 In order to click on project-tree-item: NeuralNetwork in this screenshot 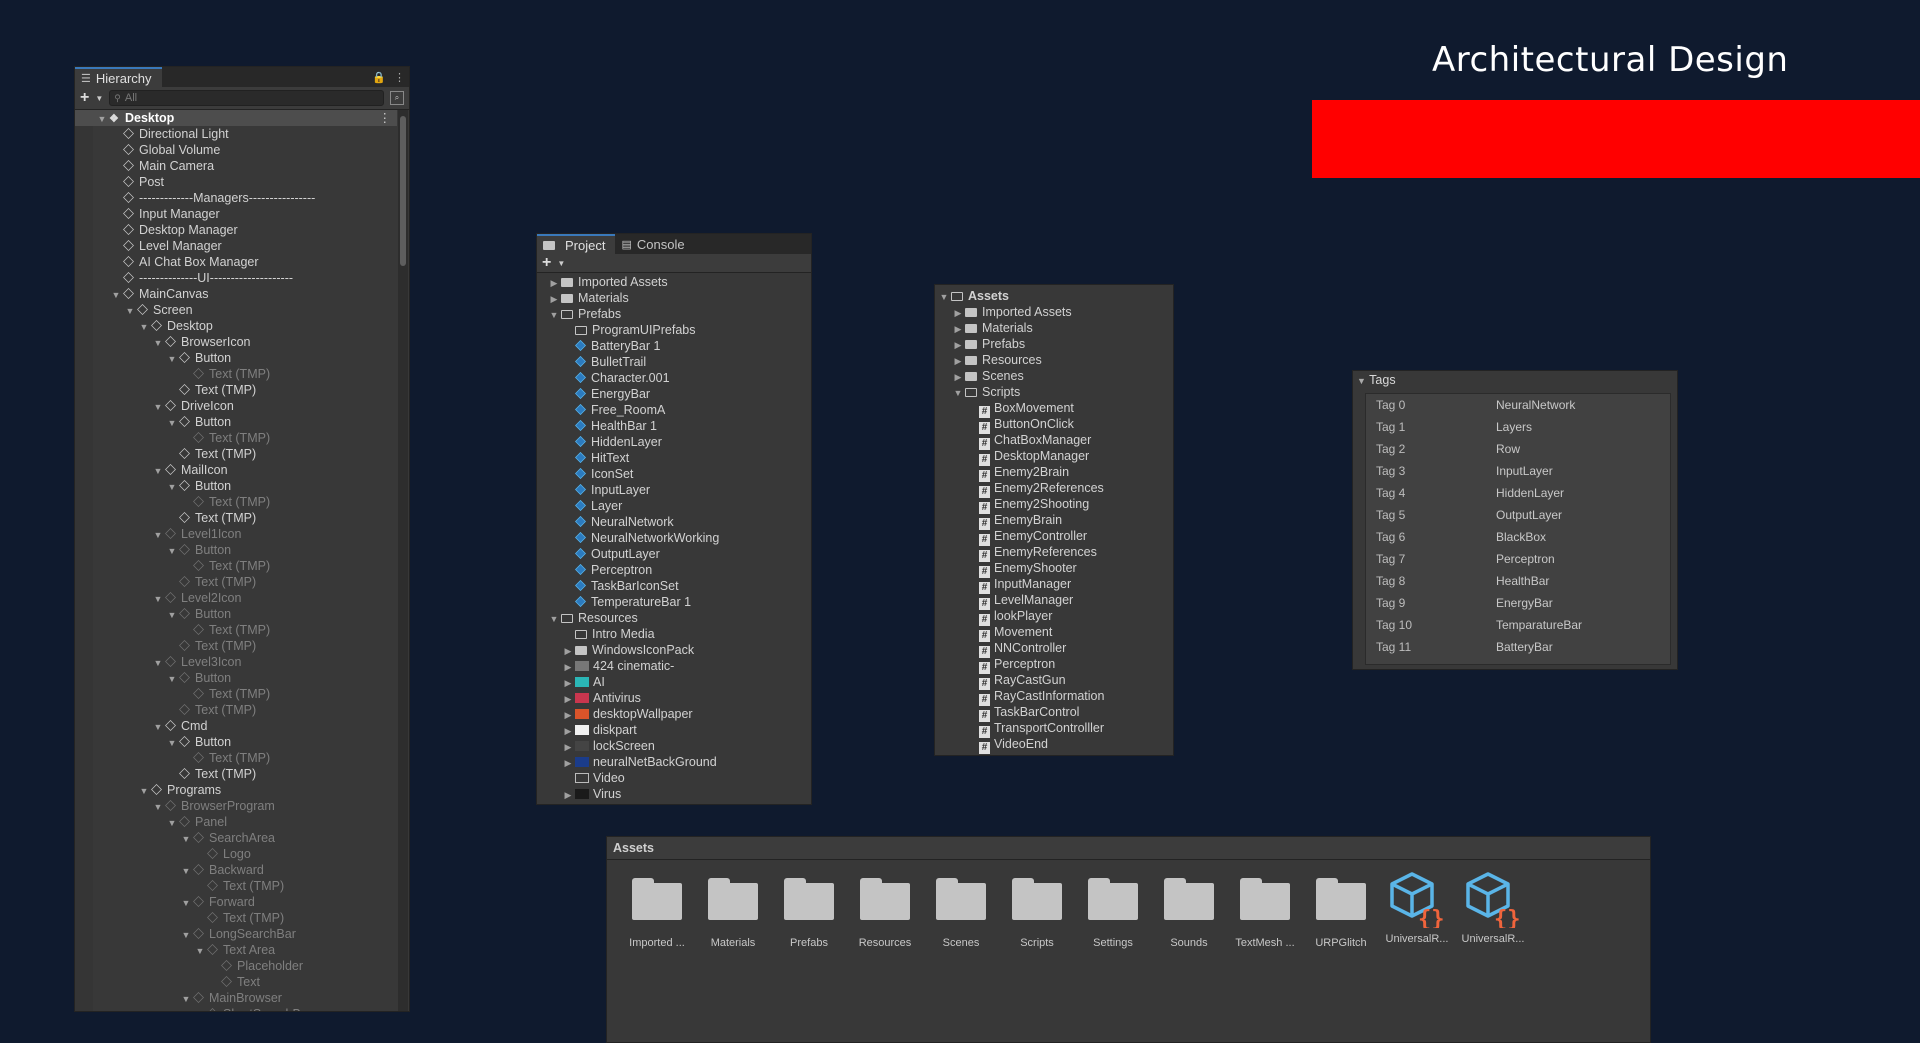, I will do `click(674, 522)`.